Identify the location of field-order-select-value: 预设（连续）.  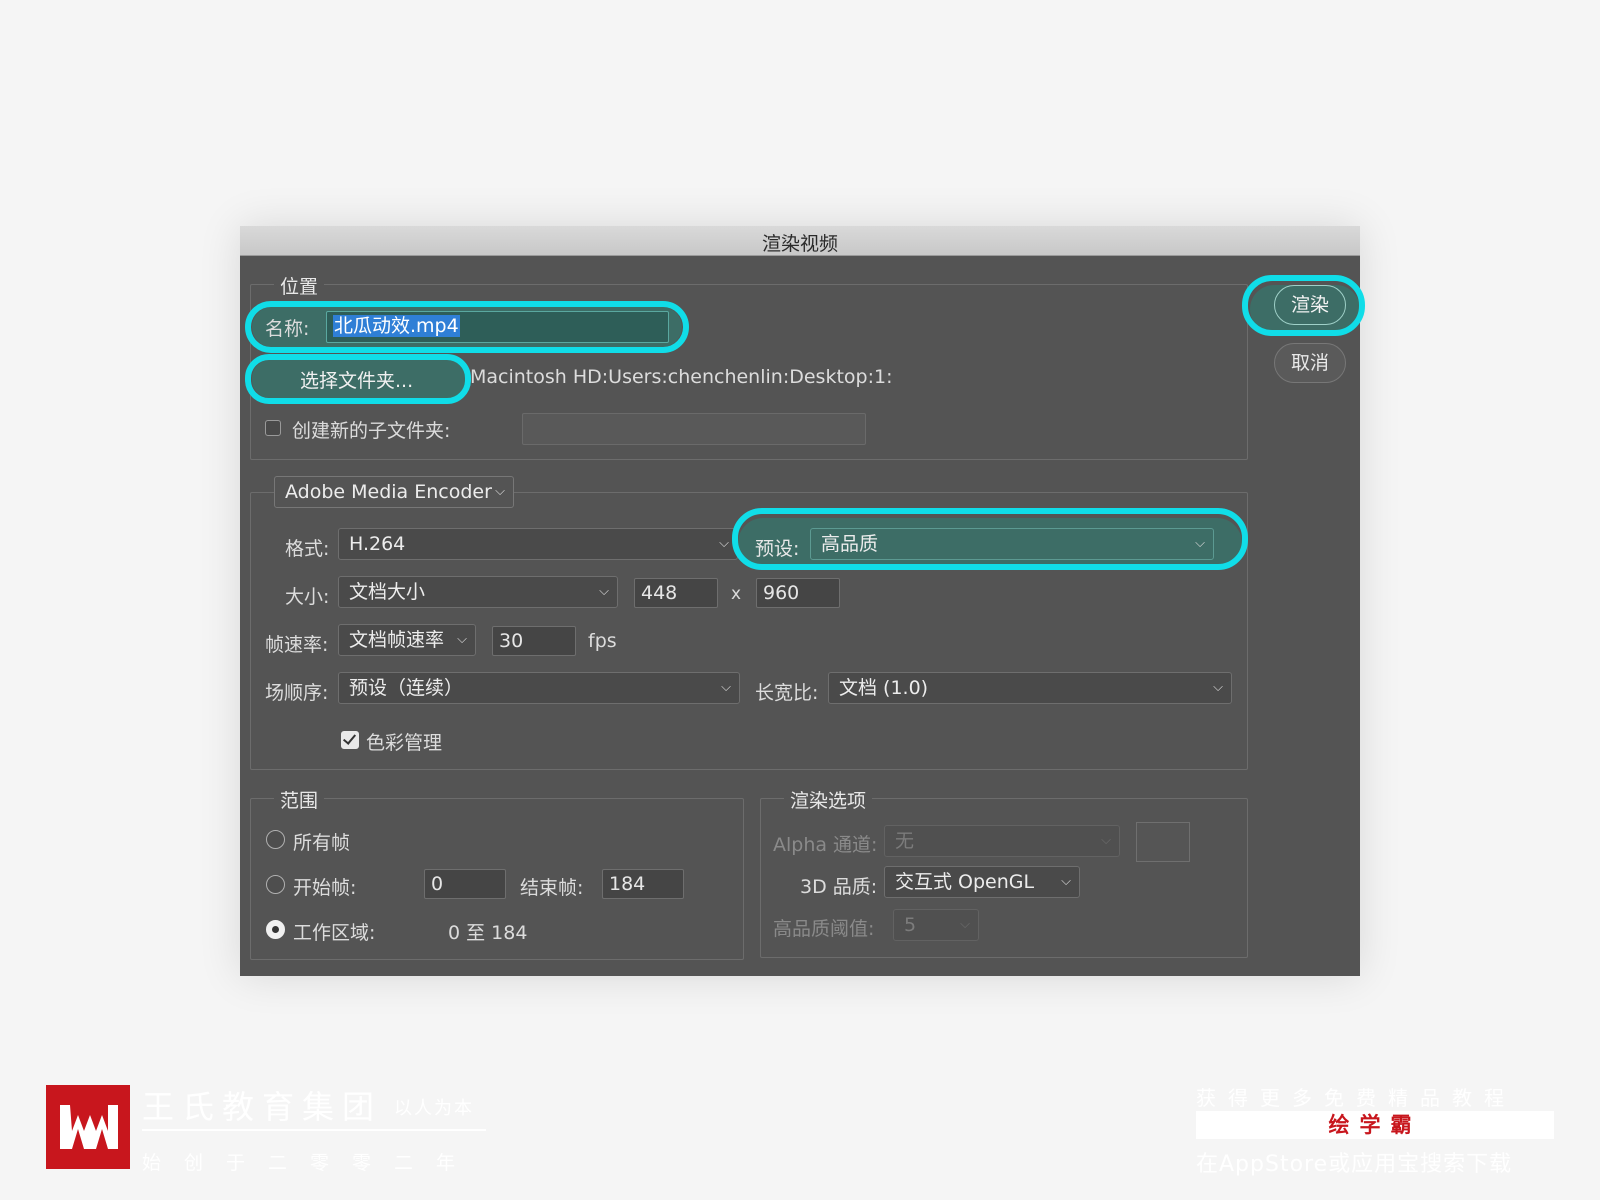
(406, 688).